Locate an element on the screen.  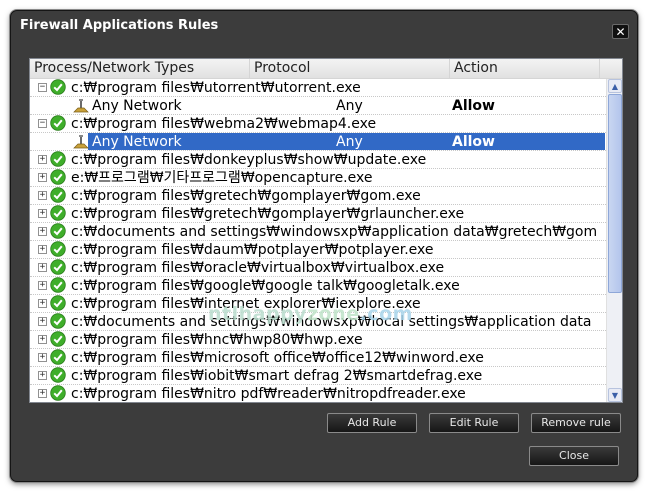
watermark-part-1: ntlhappy is located at coordinates (258, 314).